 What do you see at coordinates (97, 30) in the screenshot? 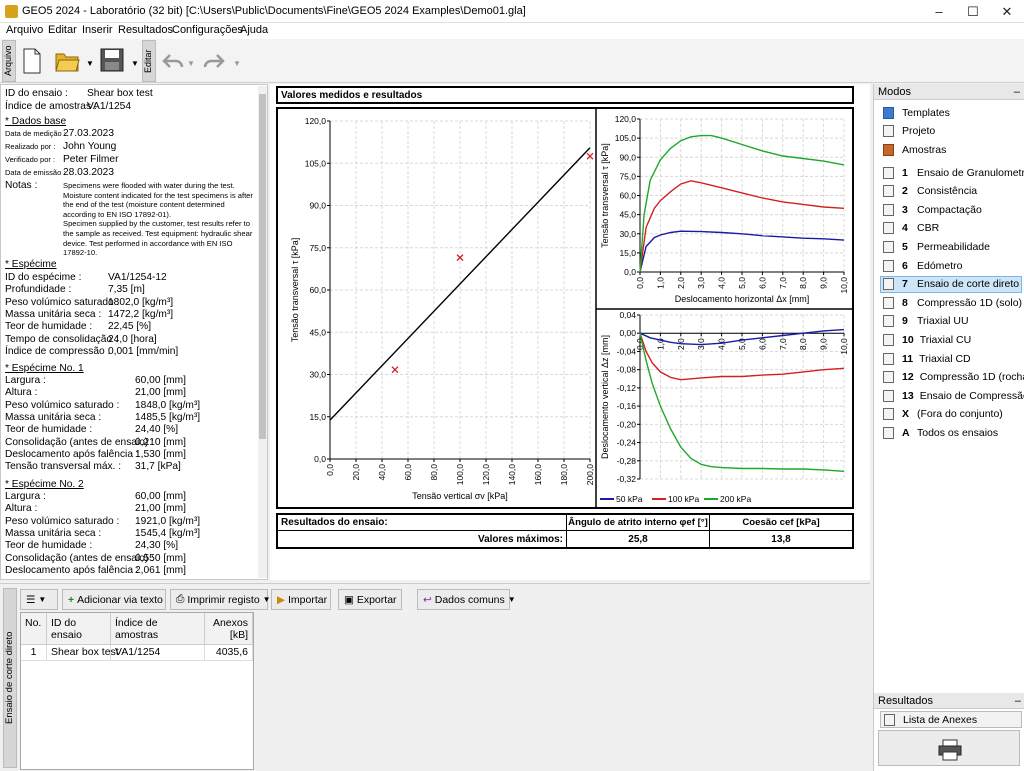
I see `menu-inserir: Inserir` at bounding box center [97, 30].